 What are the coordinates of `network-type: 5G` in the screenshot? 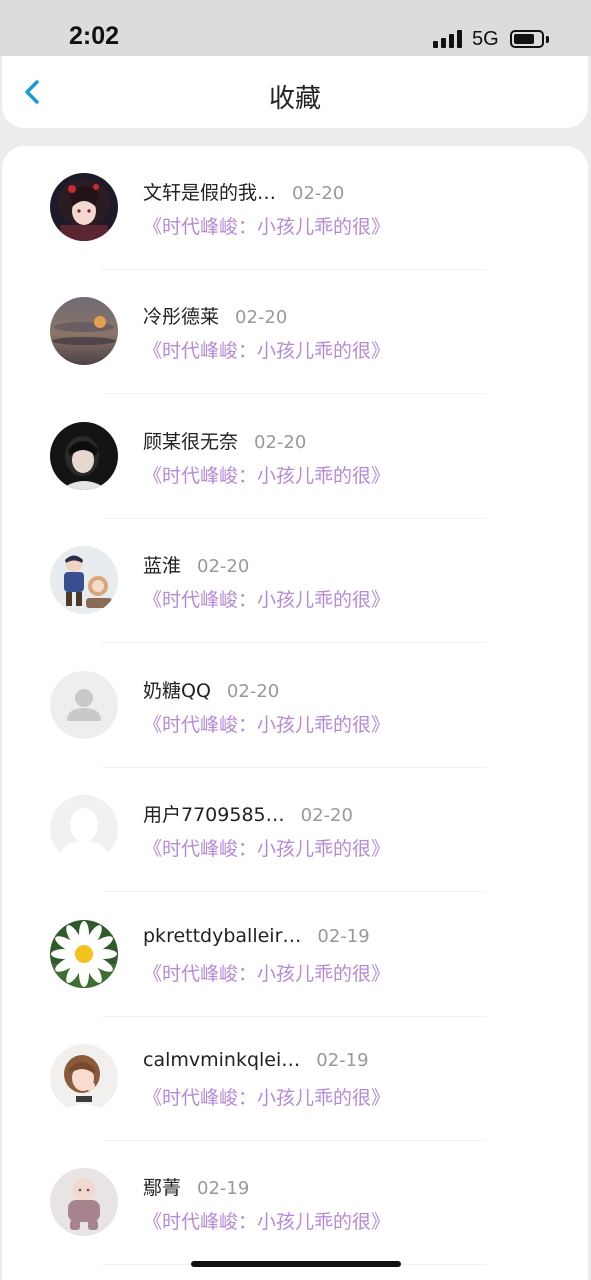 It's located at (485, 39).